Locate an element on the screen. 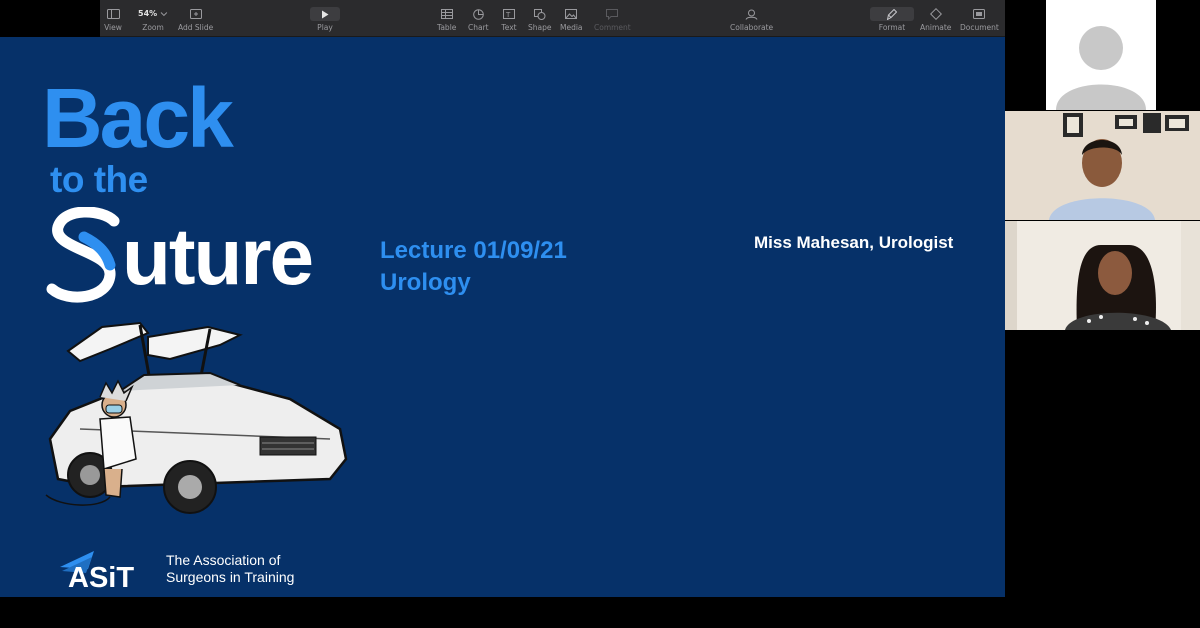  shape-icon is located at coordinates (540, 14).